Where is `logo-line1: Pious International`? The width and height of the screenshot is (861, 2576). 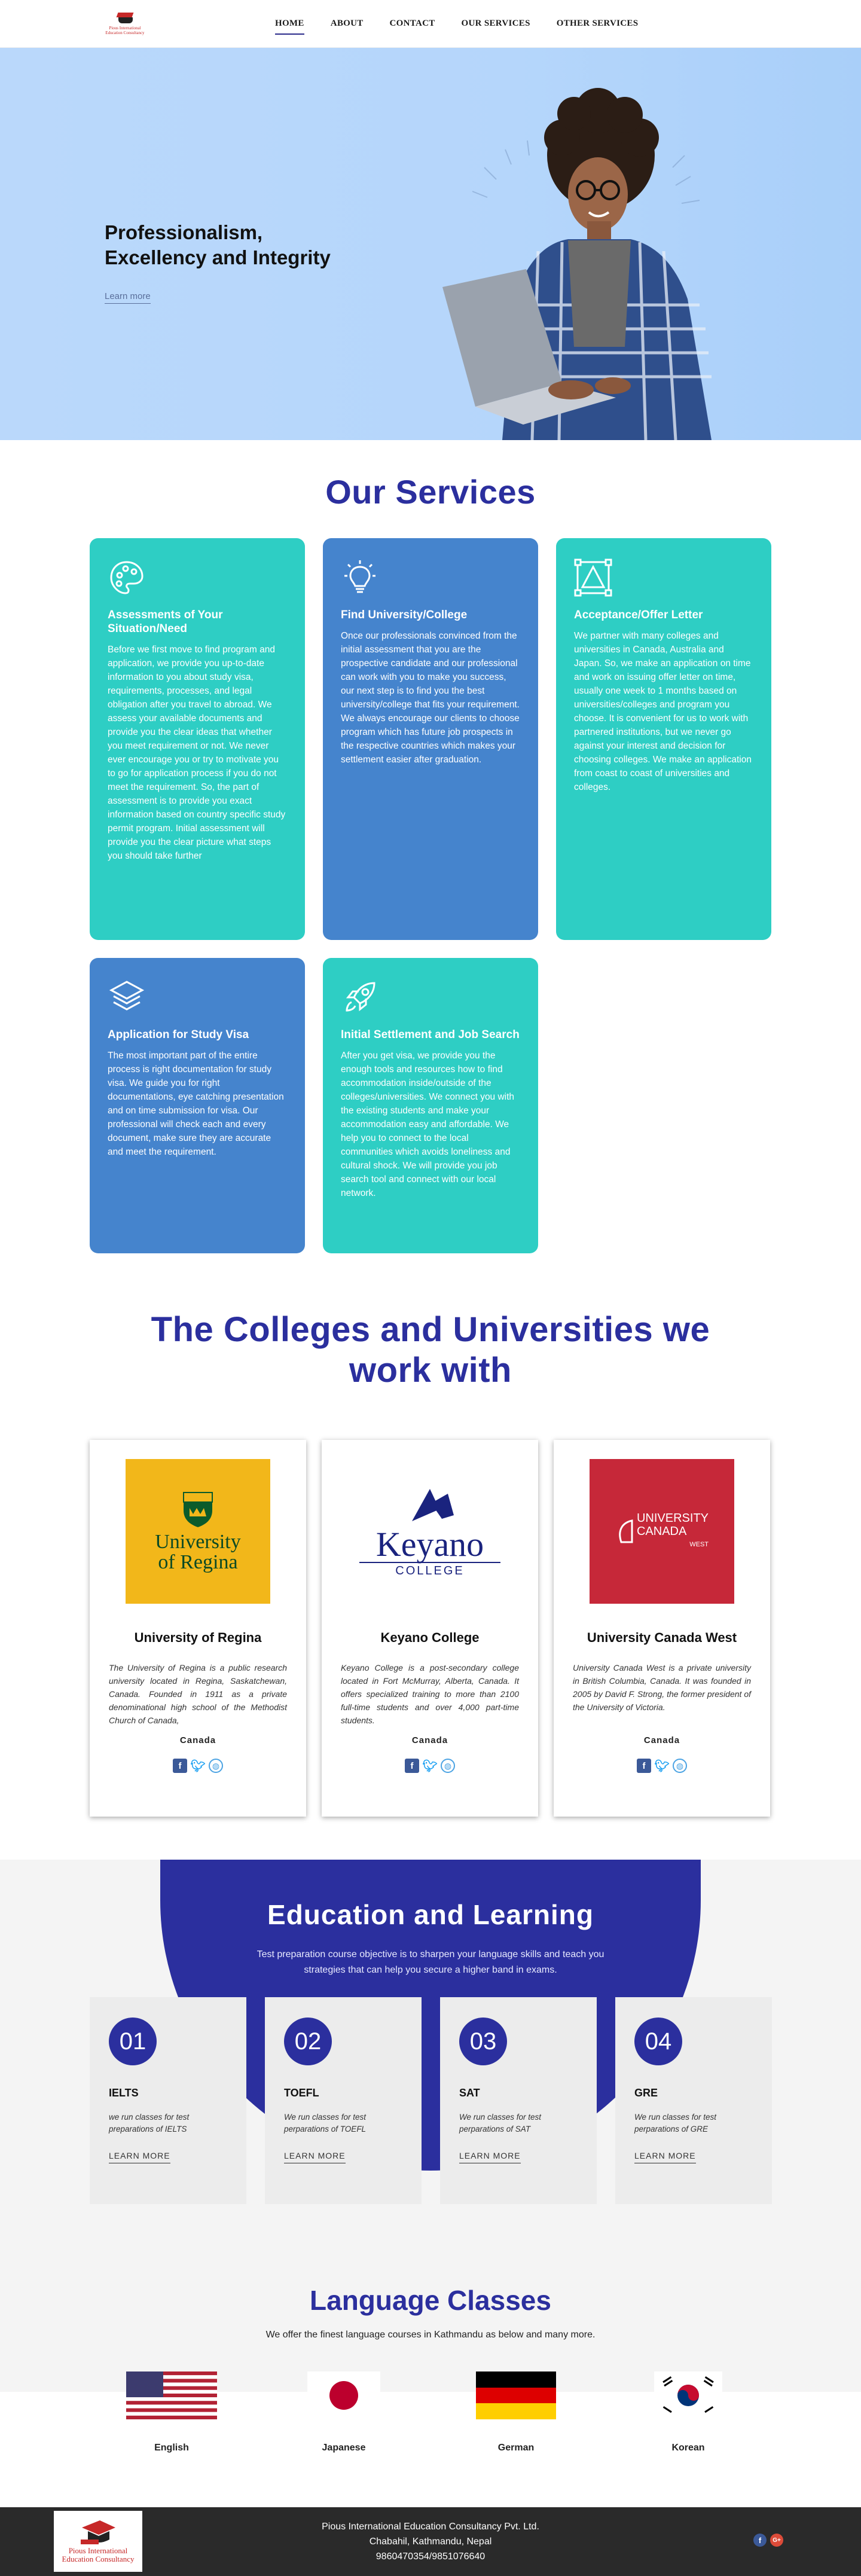 logo-line1: Pious International is located at coordinates (125, 27).